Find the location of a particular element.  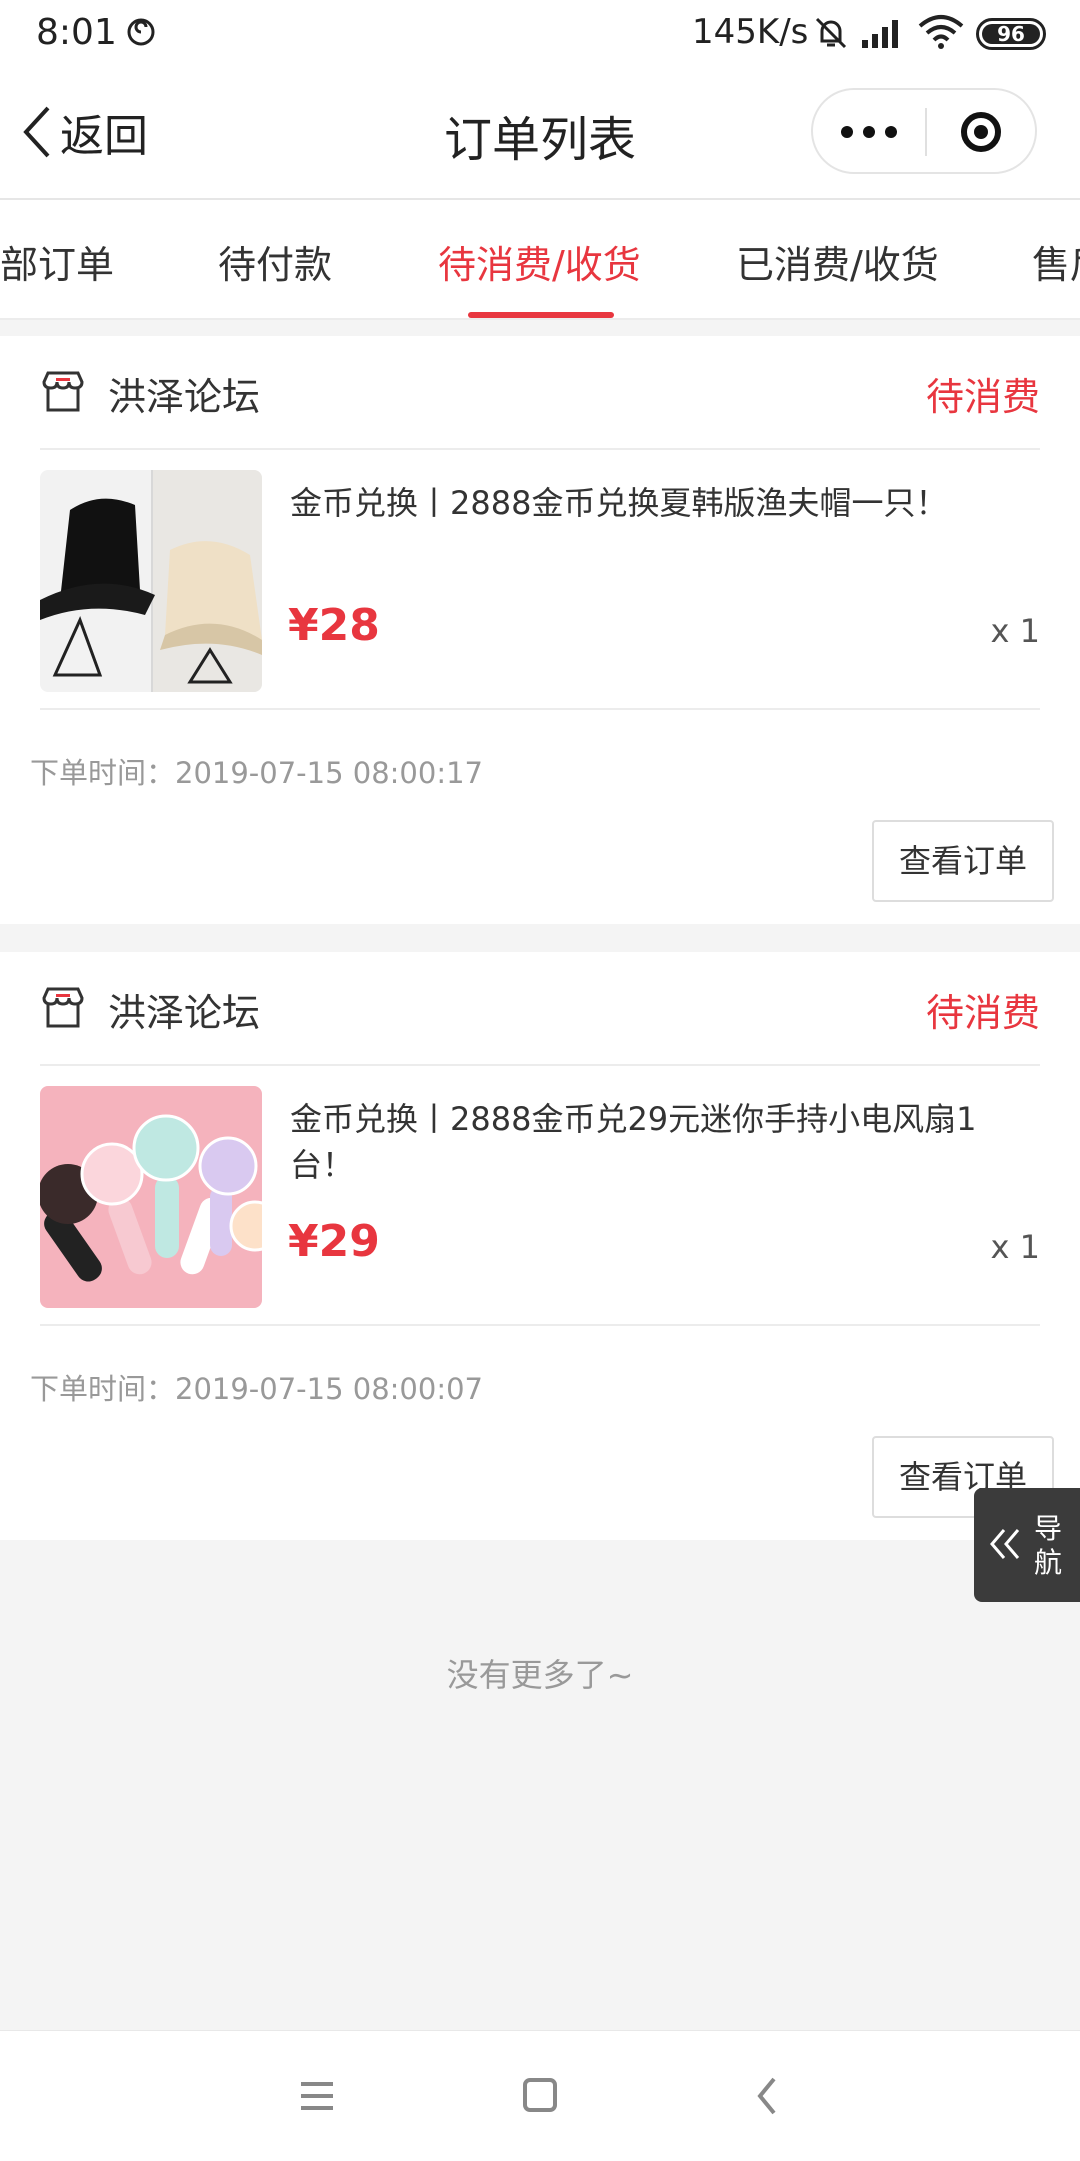

back-nav-icon is located at coordinates (768, 2096).